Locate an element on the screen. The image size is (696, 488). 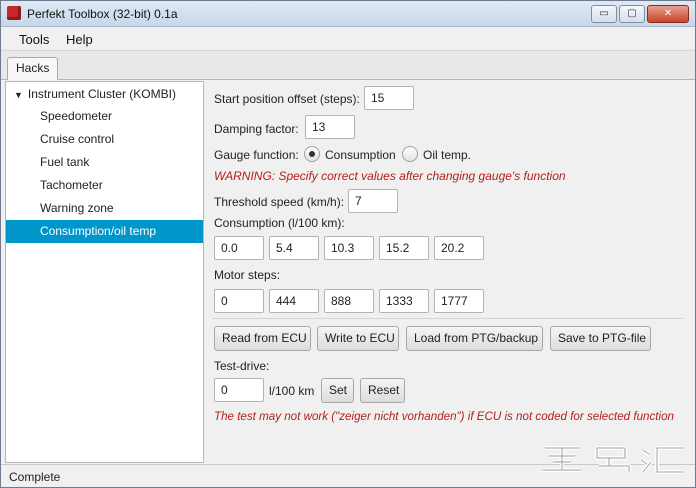
start-offset-input: 15 is located at coordinates (389, 98).